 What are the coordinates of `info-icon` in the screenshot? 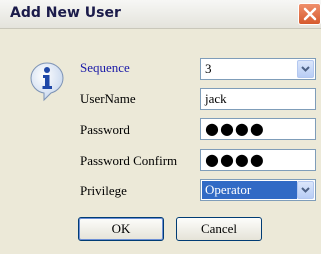 It's located at (47, 84).